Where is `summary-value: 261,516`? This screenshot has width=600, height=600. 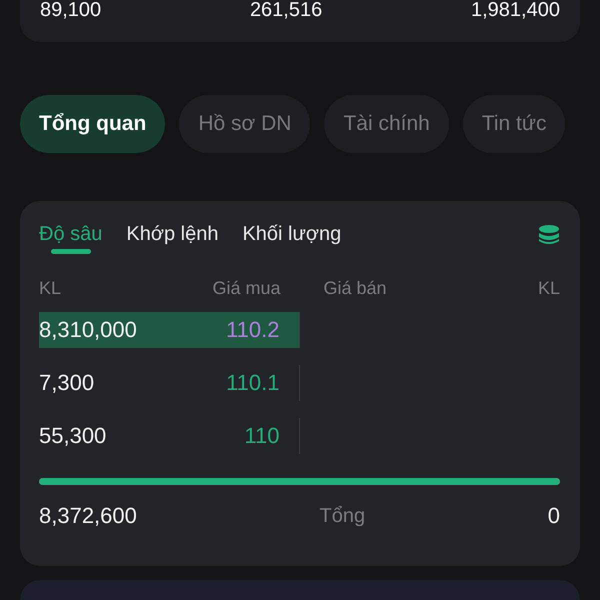
summary-value: 261,516 is located at coordinates (286, 10).